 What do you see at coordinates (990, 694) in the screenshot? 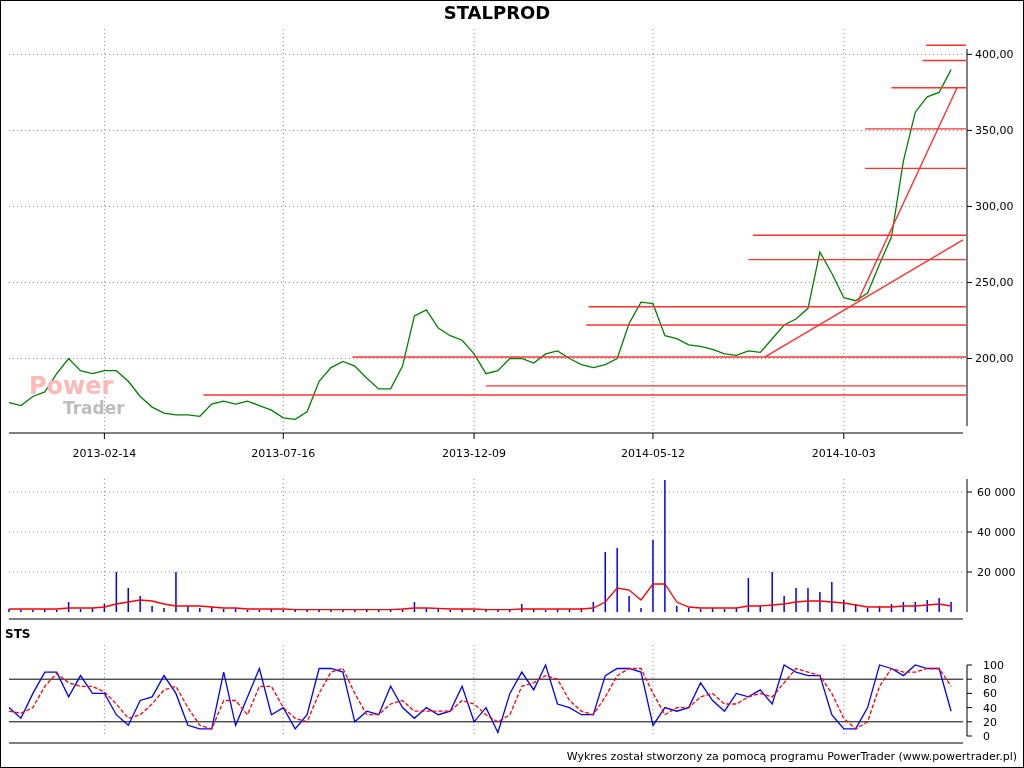
I see `tick-label: 60` at bounding box center [990, 694].